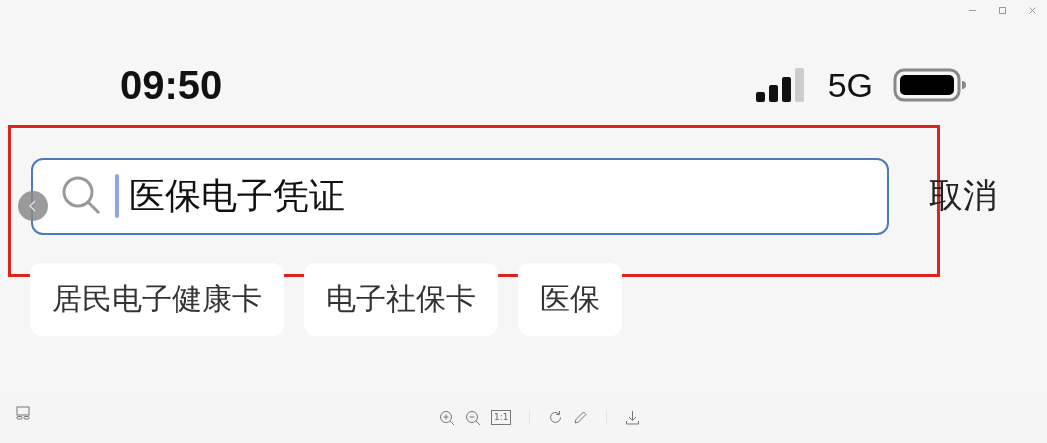  What do you see at coordinates (556, 417) in the screenshot?
I see `rotate-icon` at bounding box center [556, 417].